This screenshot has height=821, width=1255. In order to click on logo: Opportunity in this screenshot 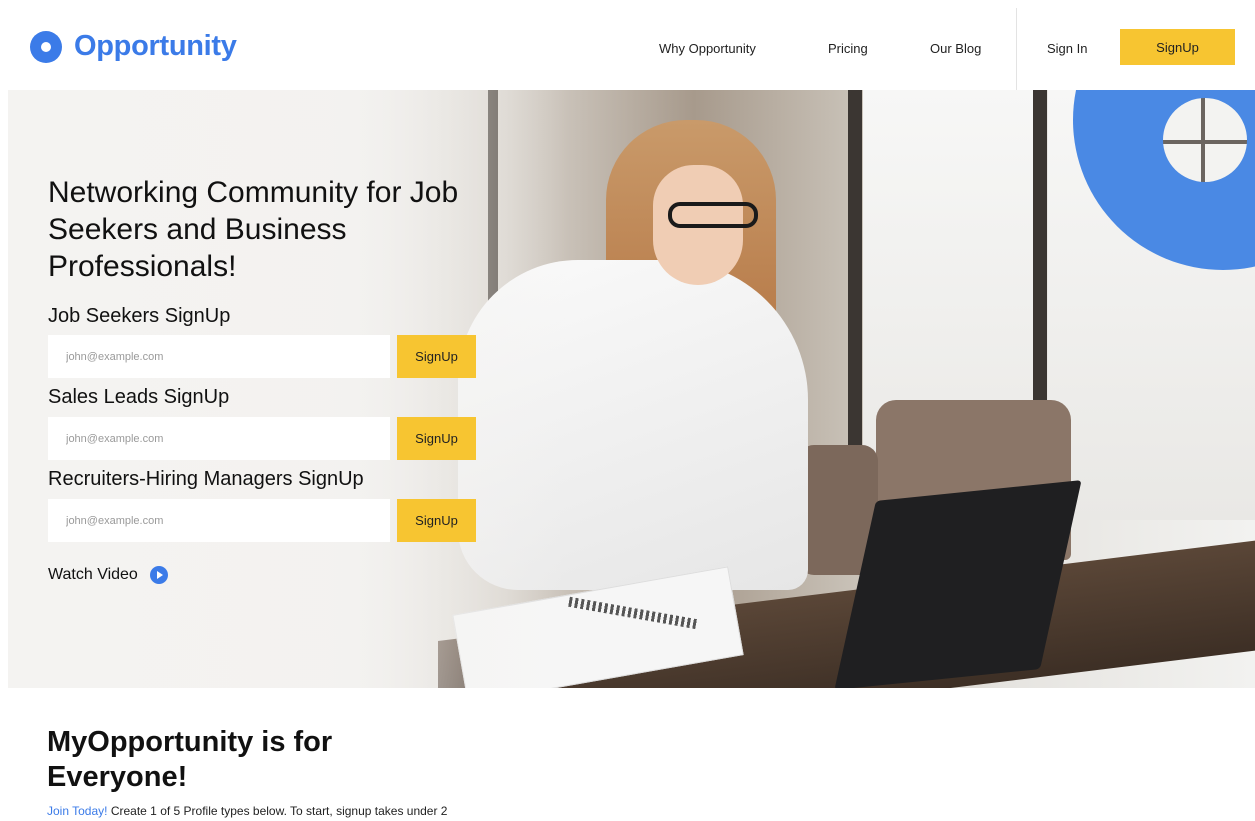, I will do `click(133, 46)`.